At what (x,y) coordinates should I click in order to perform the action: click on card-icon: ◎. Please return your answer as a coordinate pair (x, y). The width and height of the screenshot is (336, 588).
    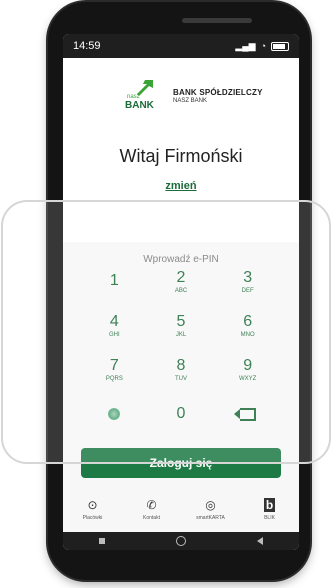
    Looking at the image, I should click on (210, 505).